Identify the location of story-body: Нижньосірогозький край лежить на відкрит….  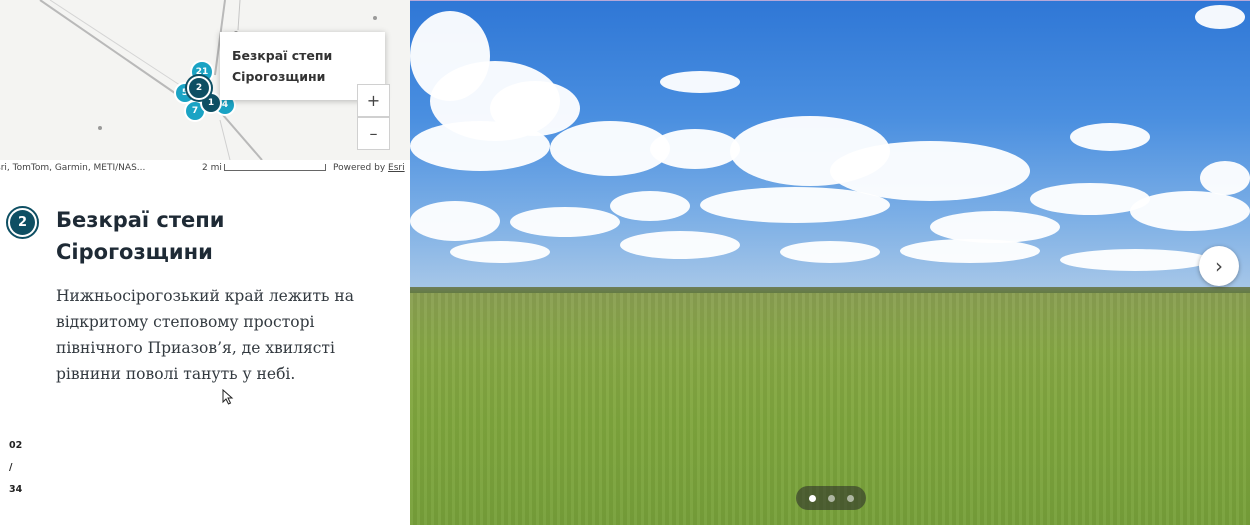
(226, 335).